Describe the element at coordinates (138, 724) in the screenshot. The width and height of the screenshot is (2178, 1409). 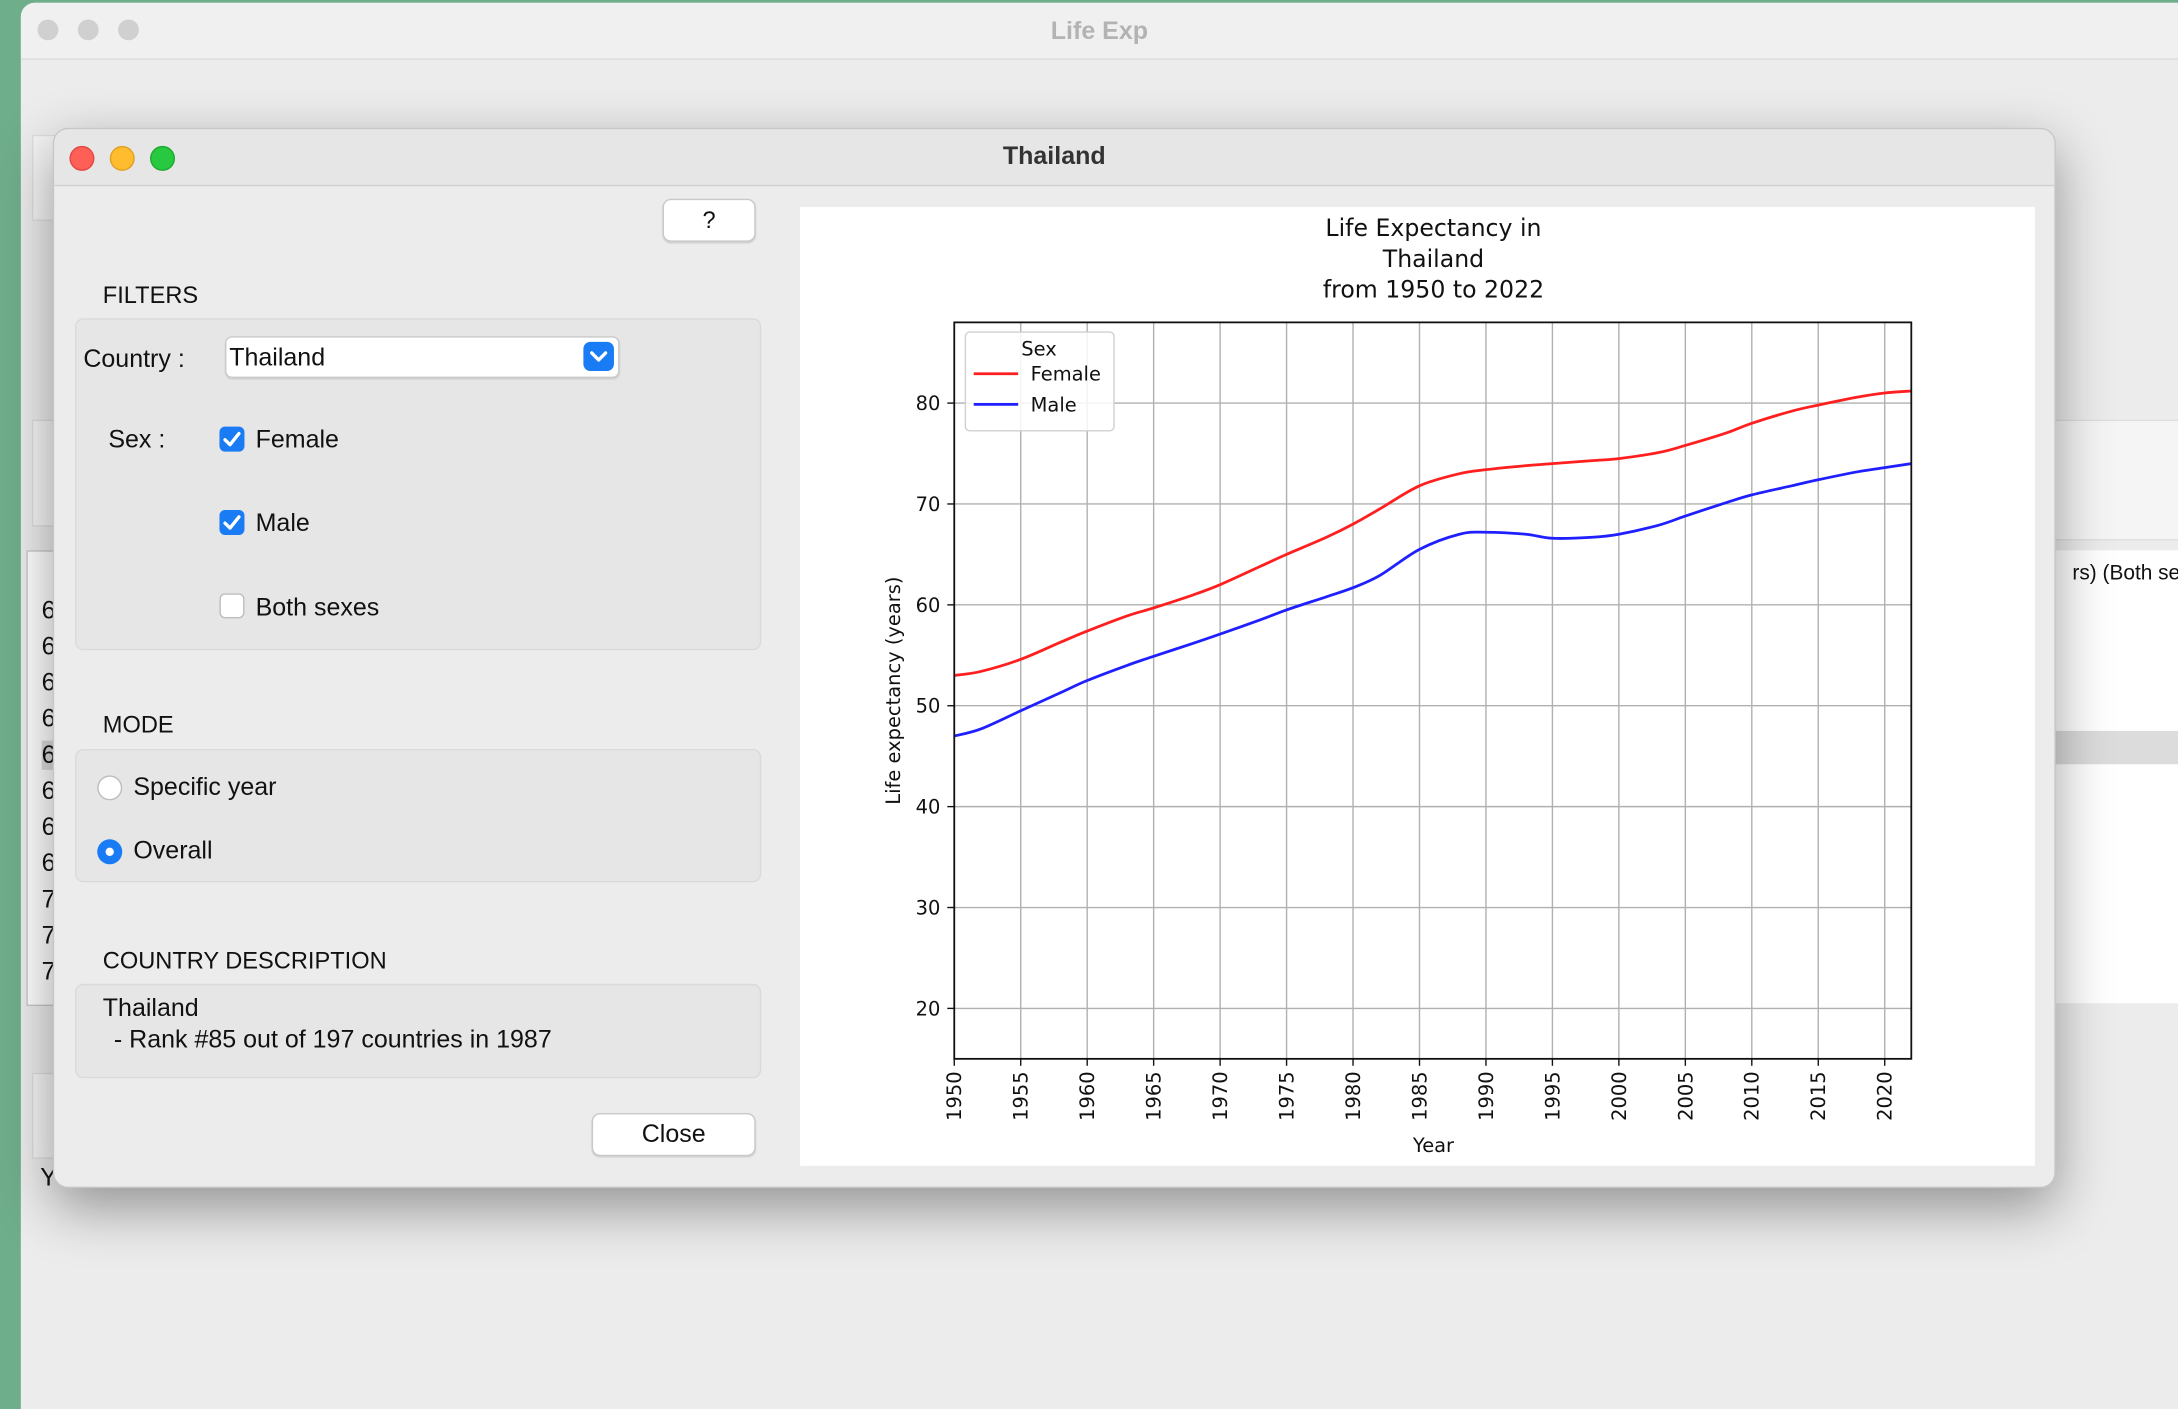
I see `mode-heading: MODE` at that location.